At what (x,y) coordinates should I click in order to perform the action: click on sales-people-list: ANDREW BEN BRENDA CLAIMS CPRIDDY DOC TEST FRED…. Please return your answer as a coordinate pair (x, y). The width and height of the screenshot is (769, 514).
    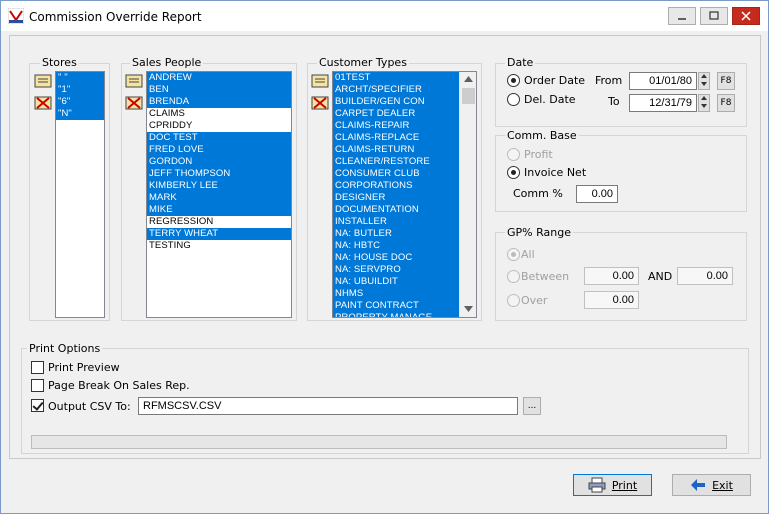
    Looking at the image, I should click on (219, 194).